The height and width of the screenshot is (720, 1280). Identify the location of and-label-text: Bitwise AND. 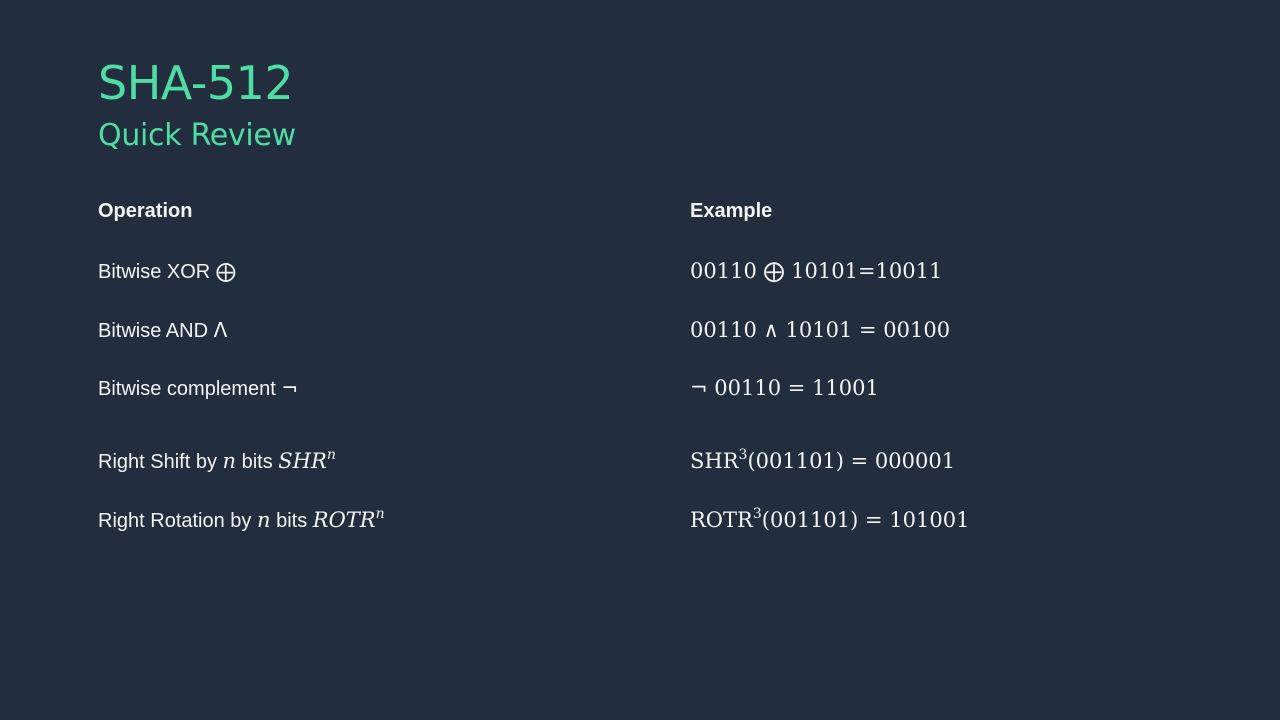
(153, 331).